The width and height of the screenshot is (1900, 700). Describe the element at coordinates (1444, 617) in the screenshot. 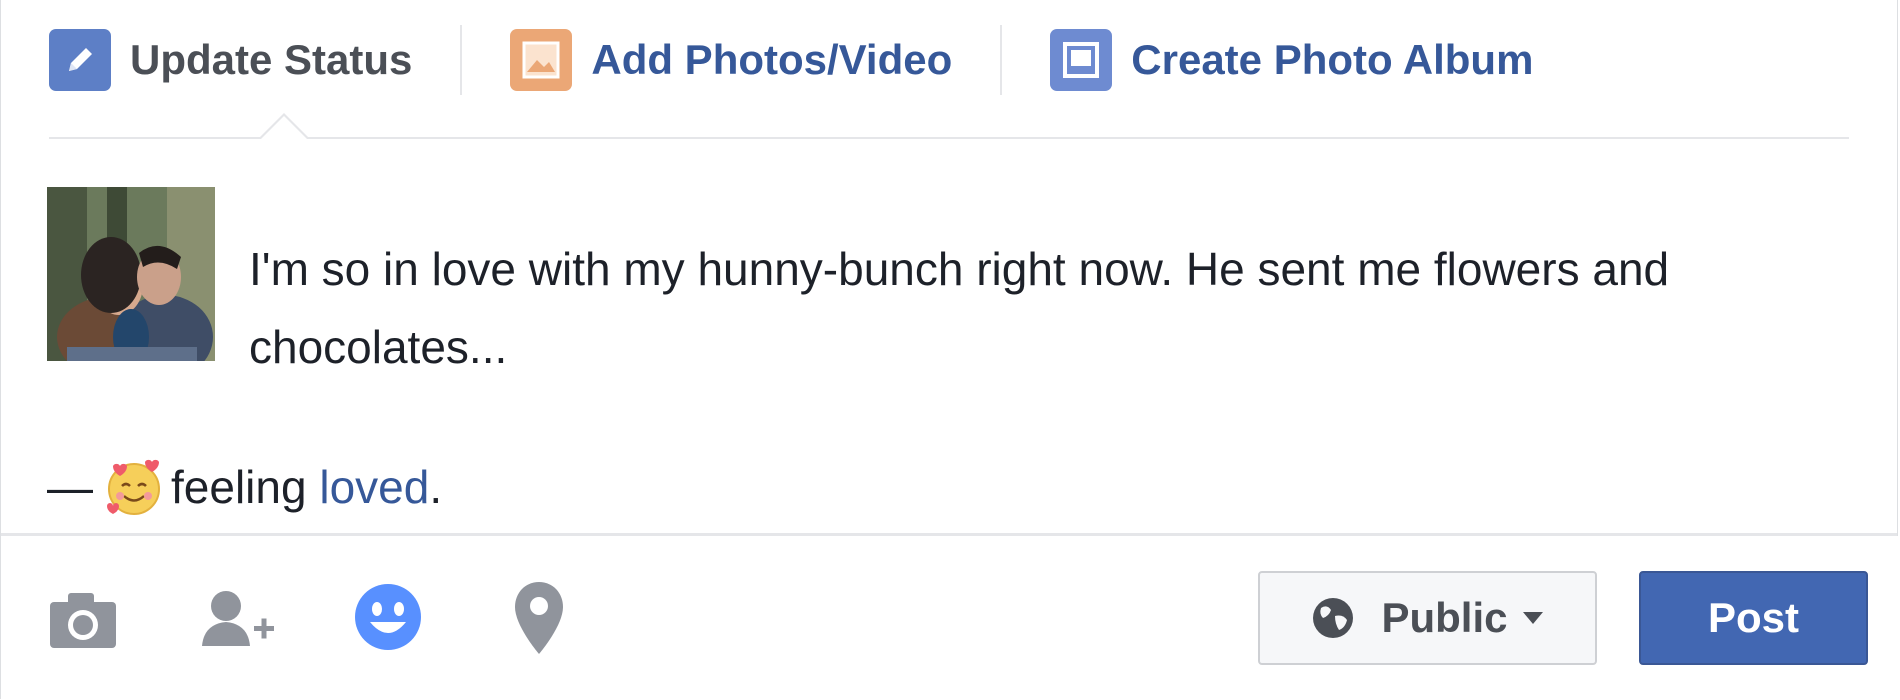

I see `audience-label: Public` at that location.